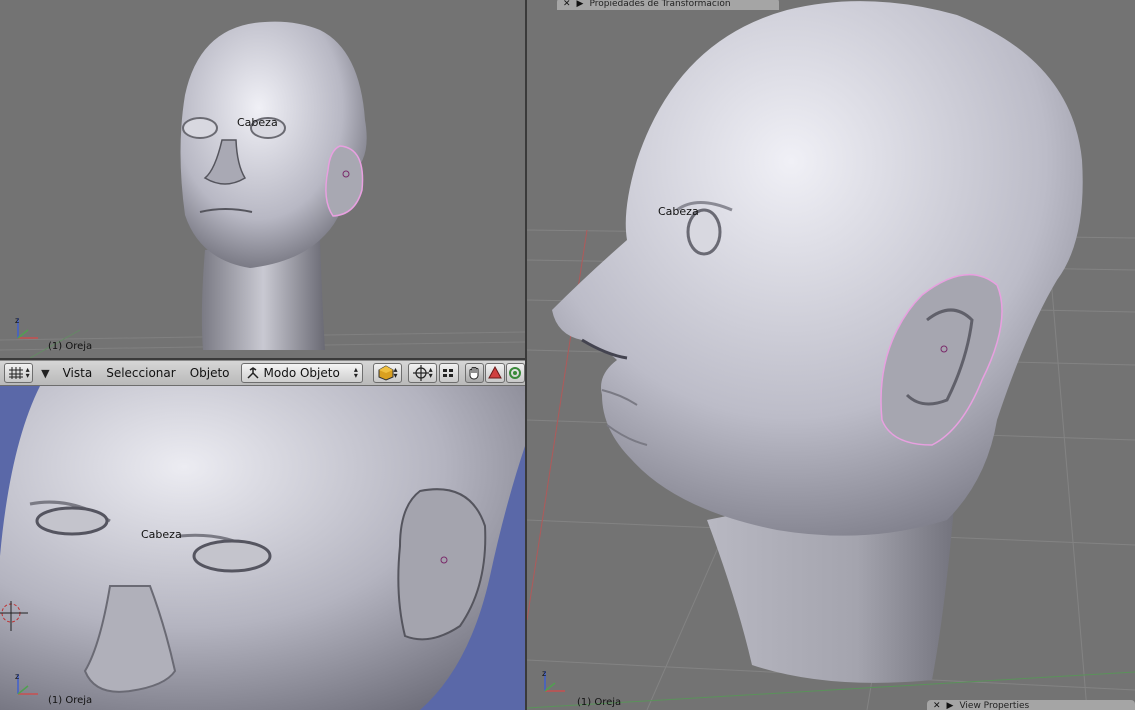  I want to click on manipulator-rotate-button, so click(515, 373).